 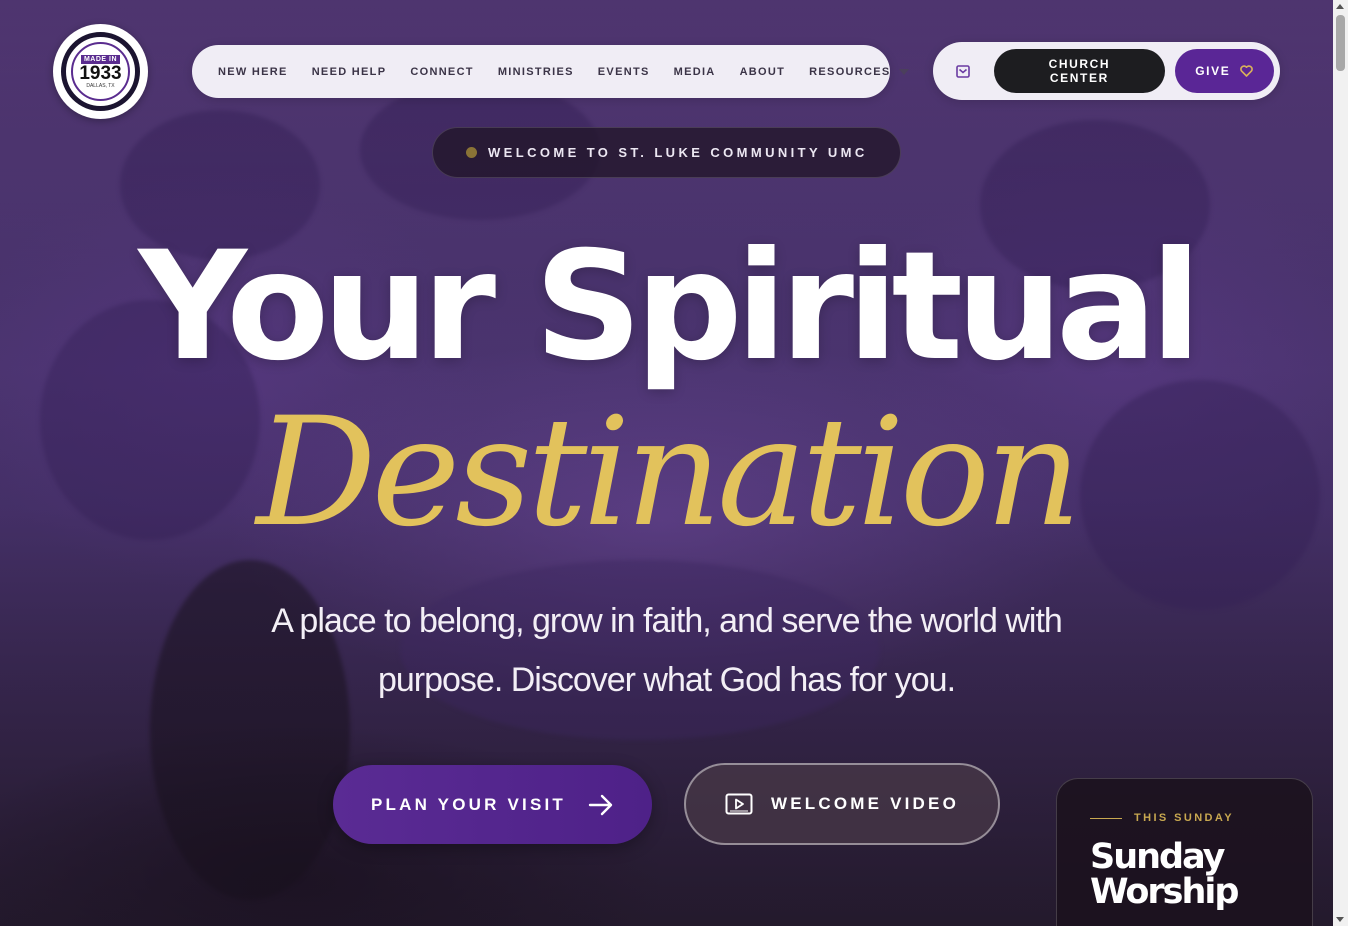 I want to click on welcome-badge: WELCOME TO ST. LUKE COMMUNITY UMC, so click(x=666, y=152).